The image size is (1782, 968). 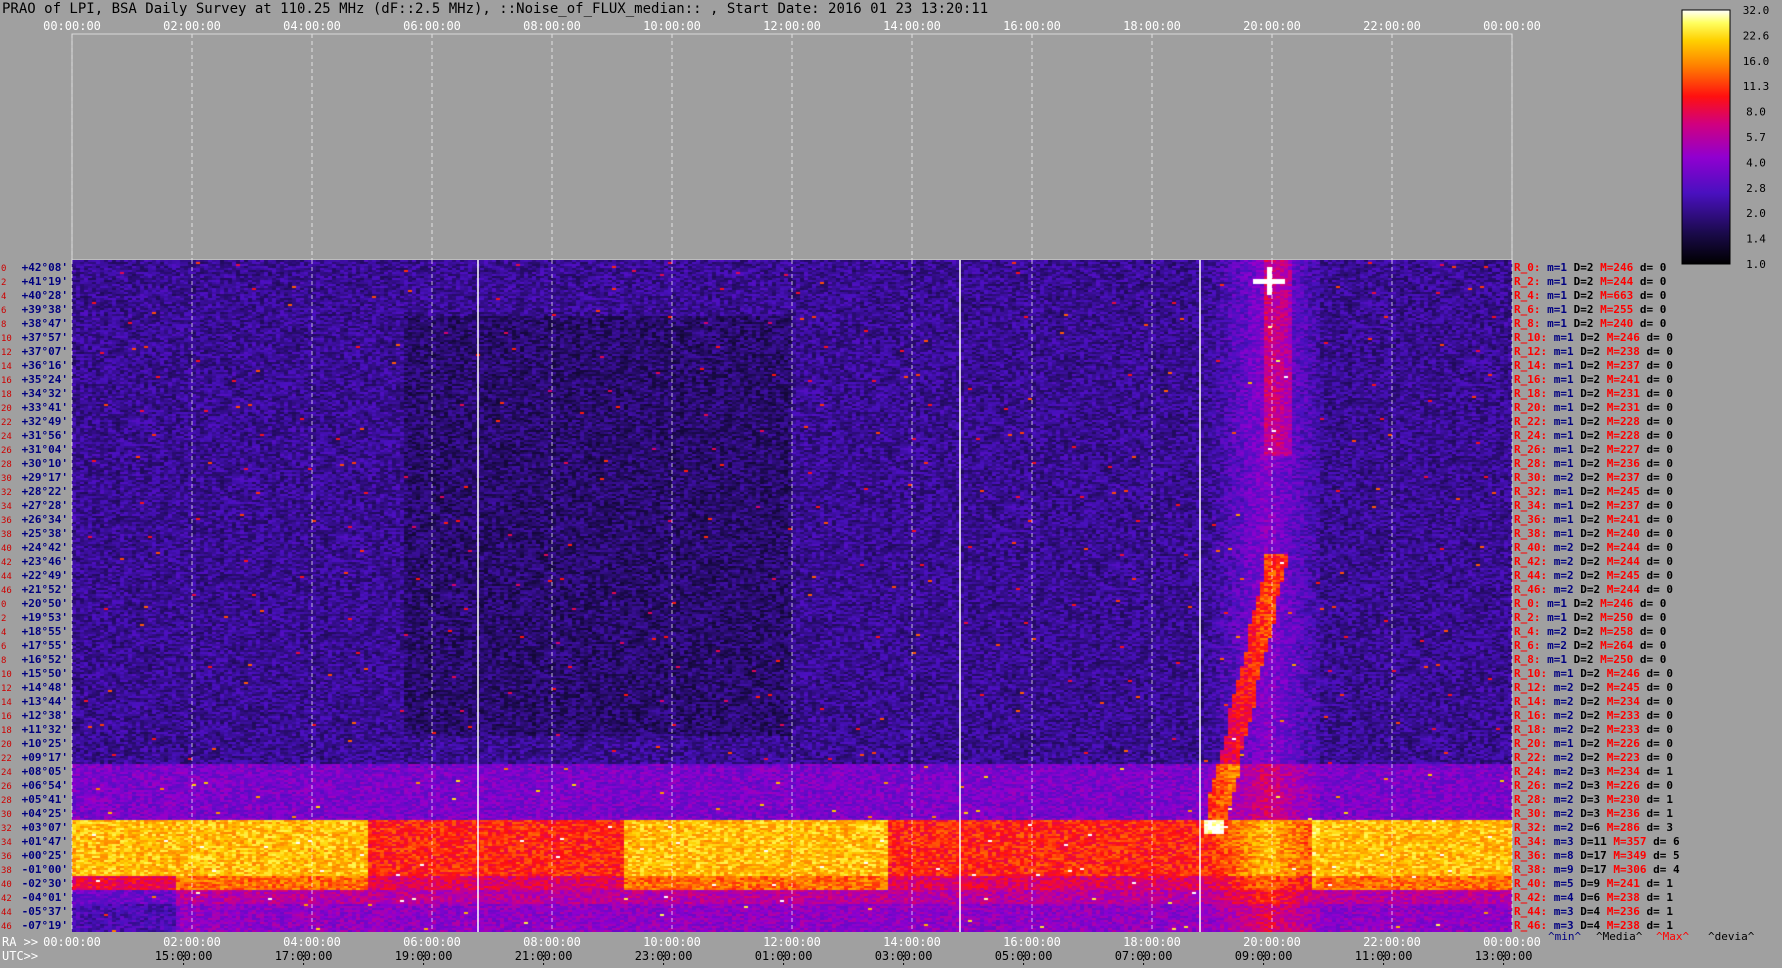 I want to click on declination-label: +08°05', so click(x=45, y=771).